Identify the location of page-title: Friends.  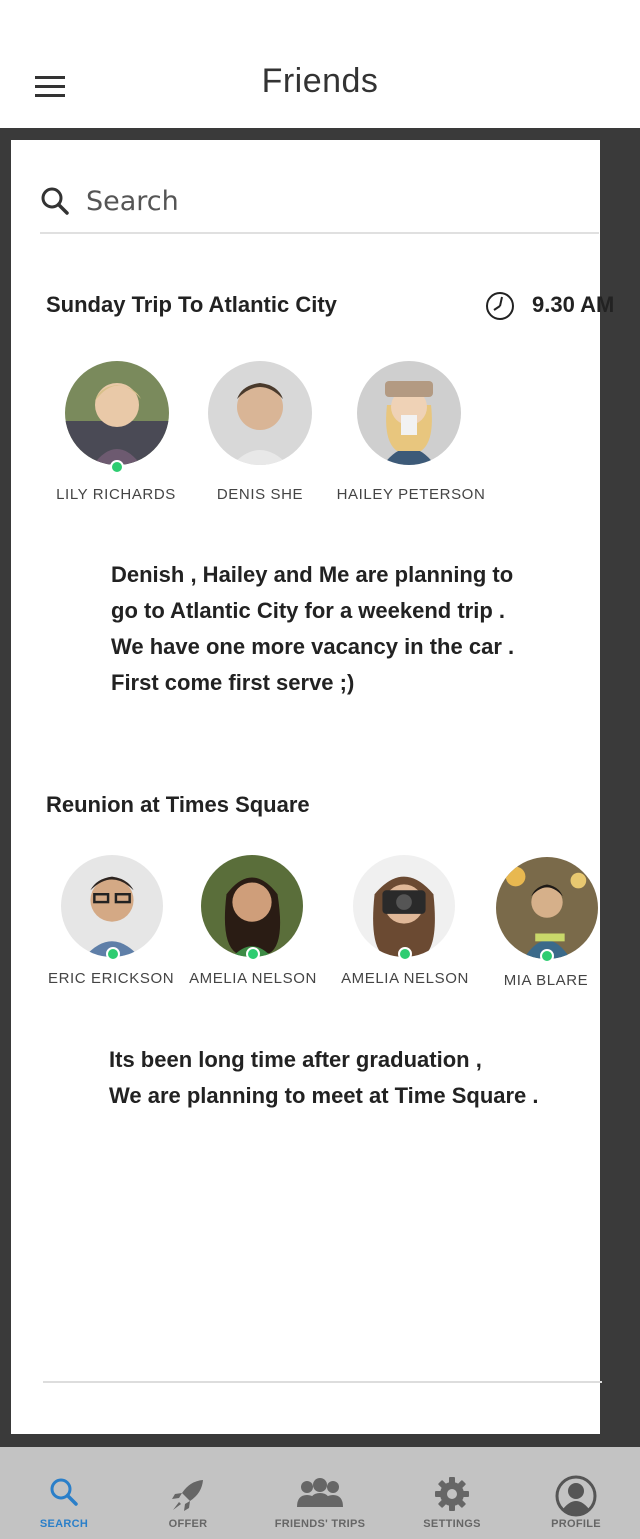
(320, 81).